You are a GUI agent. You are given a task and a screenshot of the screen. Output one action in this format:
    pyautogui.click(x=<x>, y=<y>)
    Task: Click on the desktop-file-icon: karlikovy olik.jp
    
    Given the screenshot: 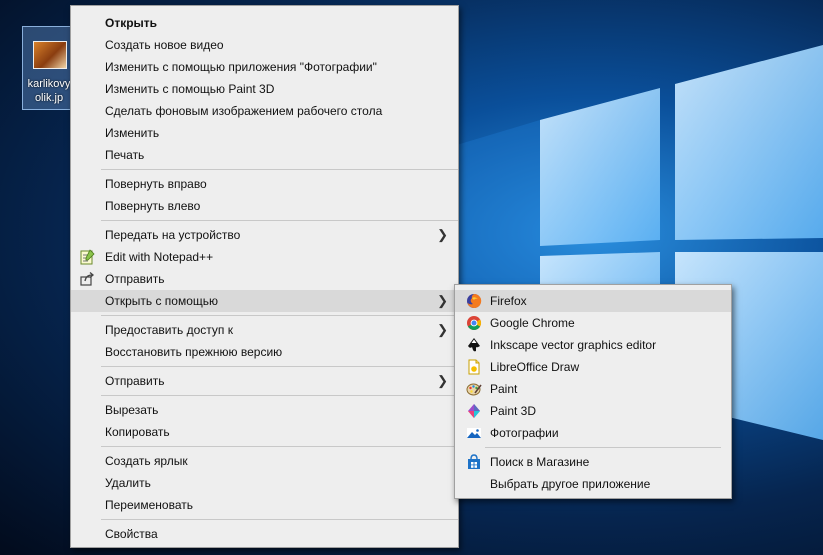 What is the action you would take?
    pyautogui.click(x=49, y=68)
    